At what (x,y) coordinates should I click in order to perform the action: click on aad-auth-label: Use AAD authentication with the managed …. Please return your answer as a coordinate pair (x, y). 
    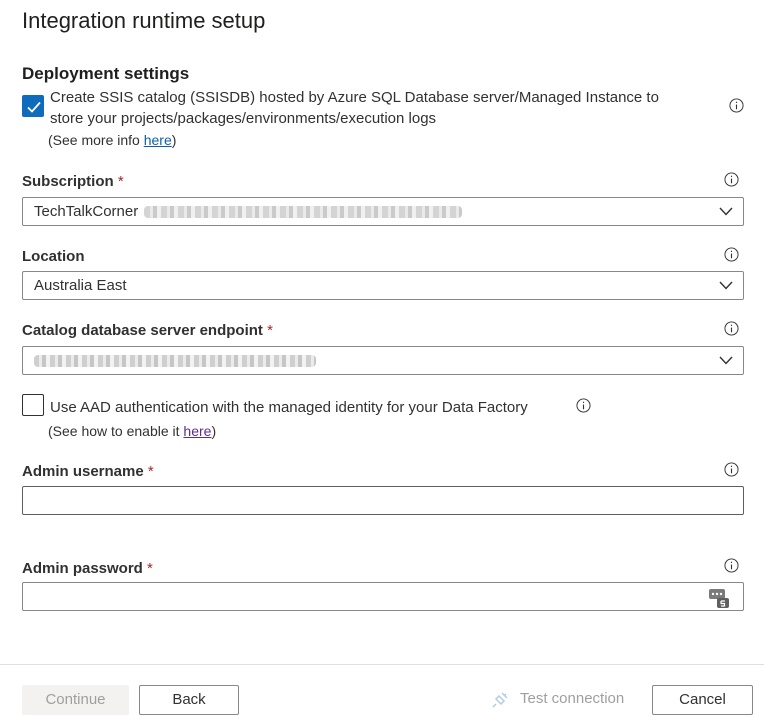
    Looking at the image, I should click on (289, 407).